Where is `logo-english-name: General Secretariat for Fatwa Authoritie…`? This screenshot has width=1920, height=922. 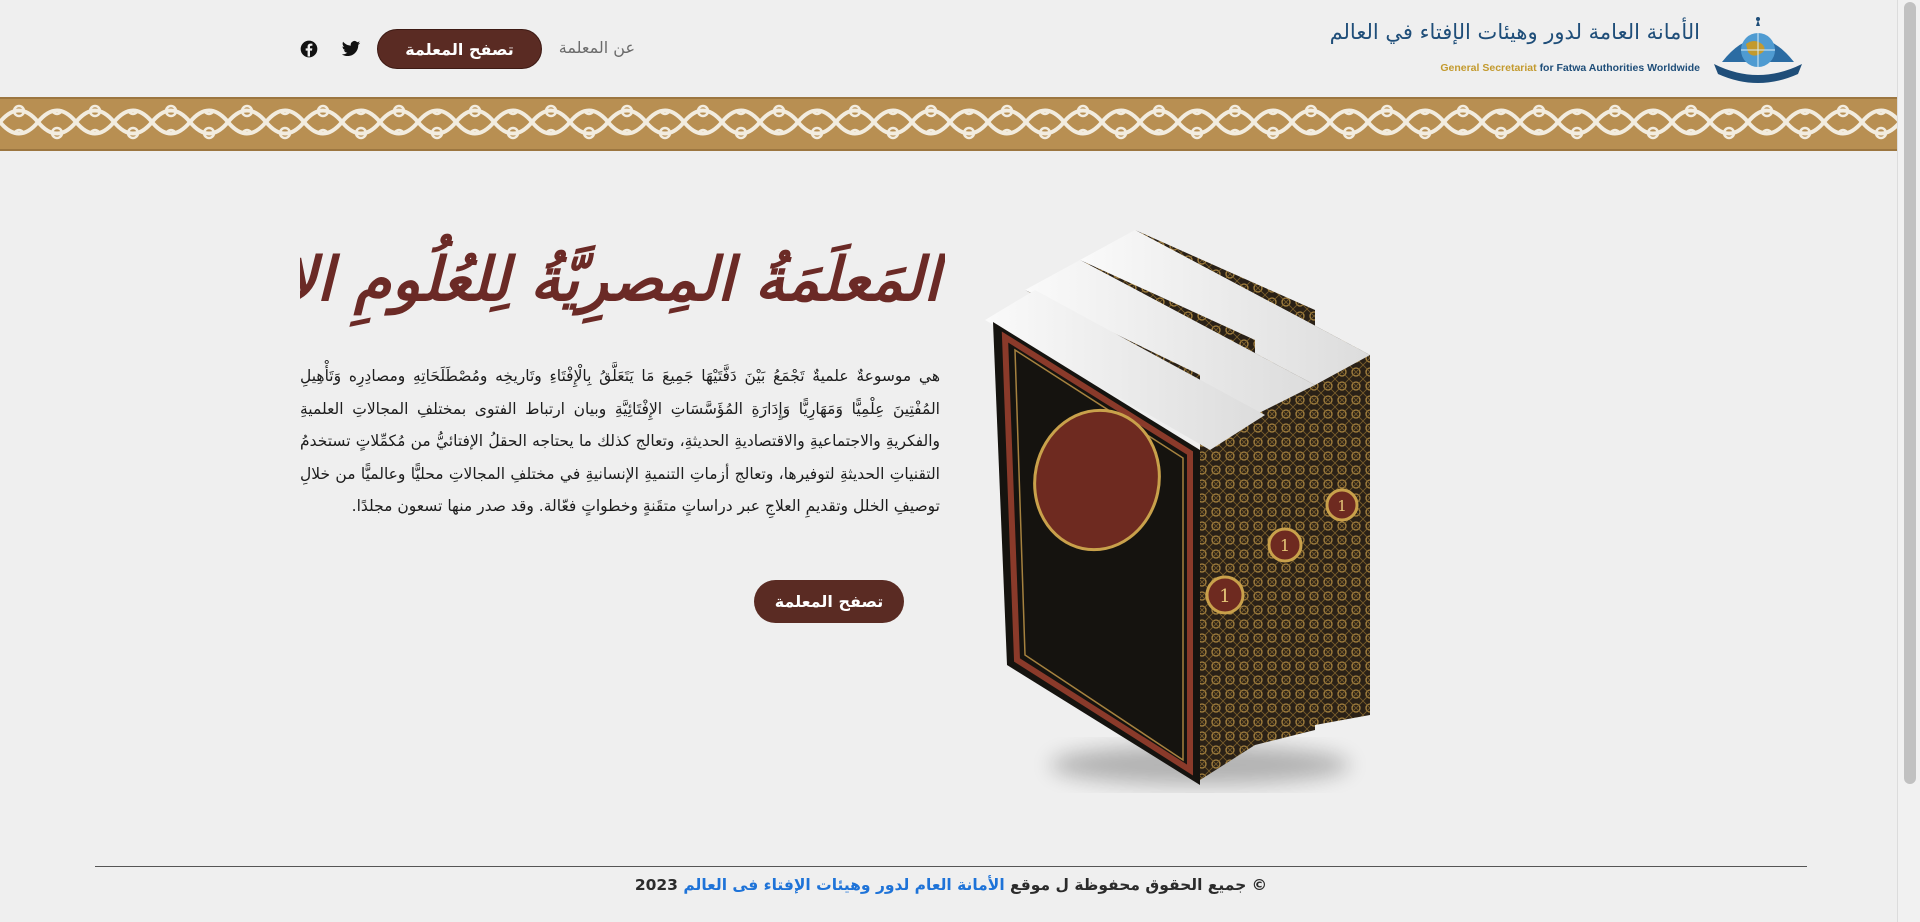 logo-english-name: General Secretariat for Fatwa Authoritie… is located at coordinates (1567, 68).